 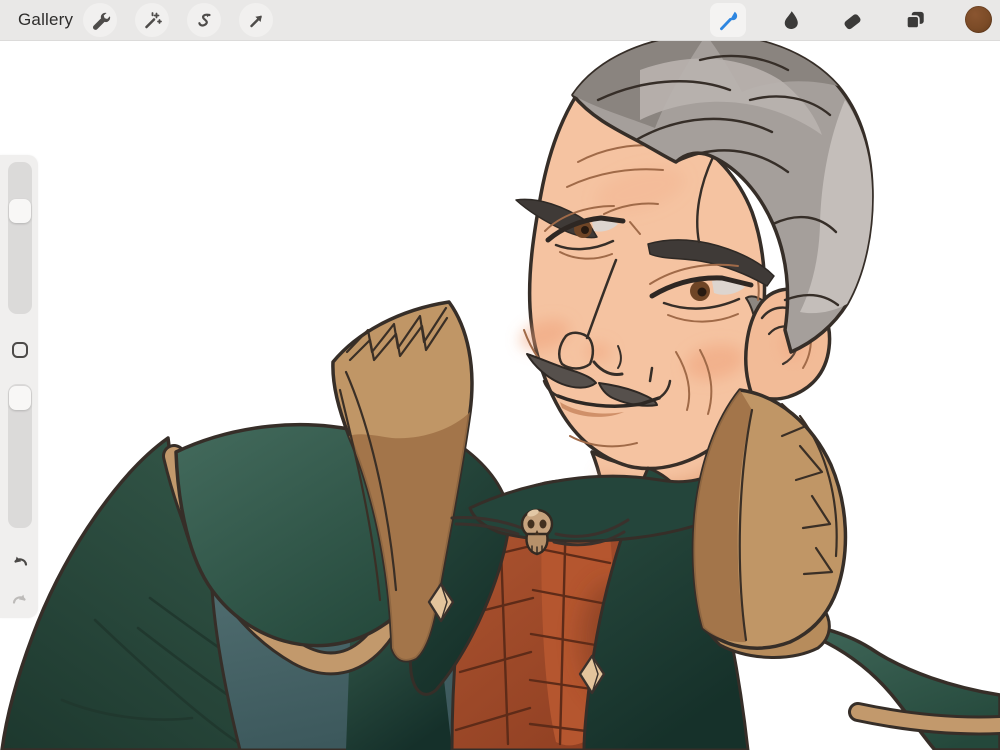 I want to click on wrench-icon, so click(x=101, y=21).